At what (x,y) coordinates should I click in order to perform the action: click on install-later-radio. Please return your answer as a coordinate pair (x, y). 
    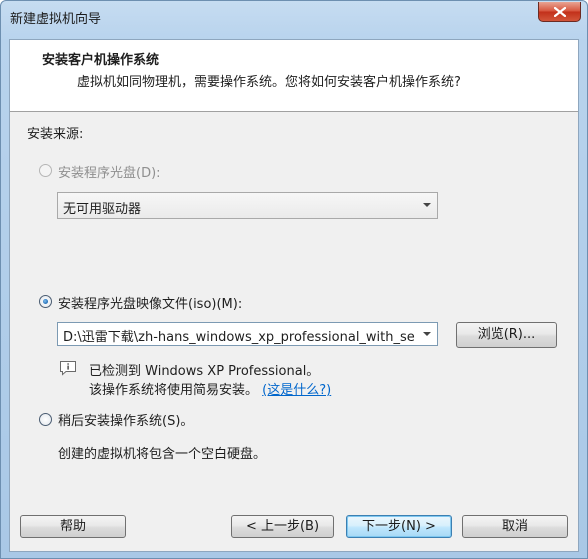
    Looking at the image, I should click on (45, 419).